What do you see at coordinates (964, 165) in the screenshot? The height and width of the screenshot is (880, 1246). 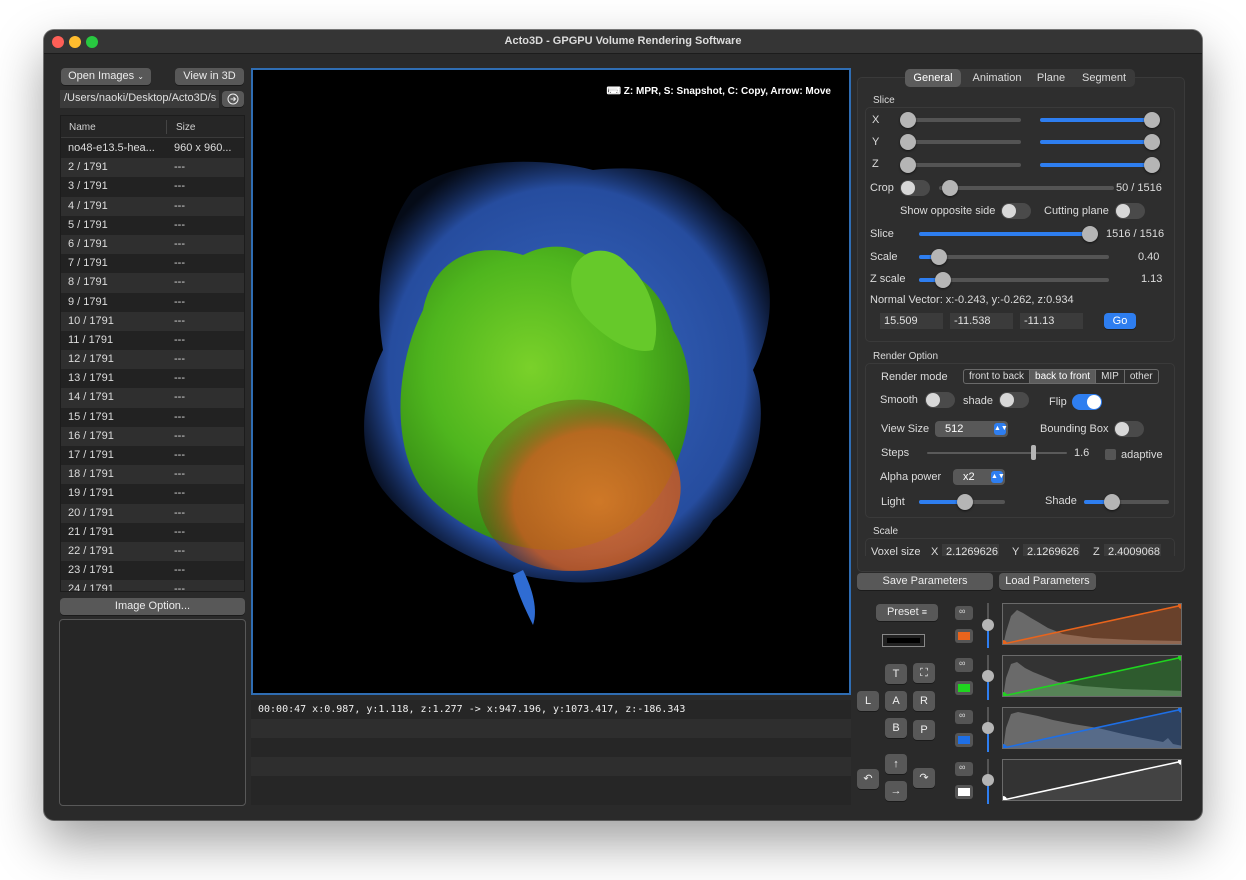 I see `z-min-track` at bounding box center [964, 165].